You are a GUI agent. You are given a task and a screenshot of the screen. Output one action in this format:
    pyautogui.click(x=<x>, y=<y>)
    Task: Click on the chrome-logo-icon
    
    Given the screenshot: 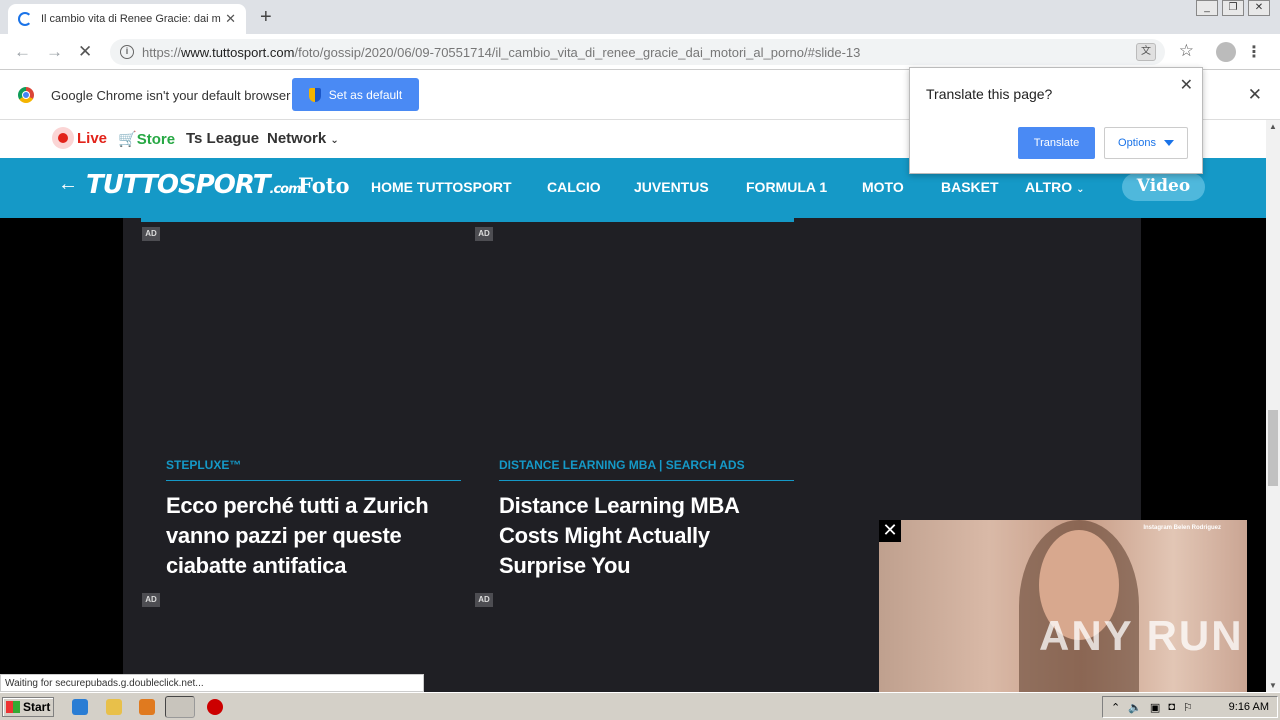 What is the action you would take?
    pyautogui.click(x=26, y=95)
    